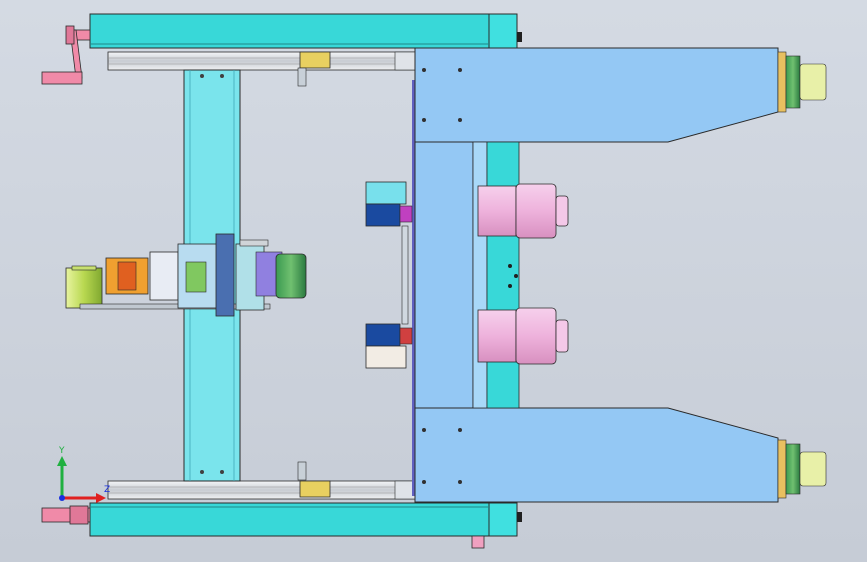 The width and height of the screenshot is (867, 562). What do you see at coordinates (405, 275) in the screenshot?
I see `guide-rod` at bounding box center [405, 275].